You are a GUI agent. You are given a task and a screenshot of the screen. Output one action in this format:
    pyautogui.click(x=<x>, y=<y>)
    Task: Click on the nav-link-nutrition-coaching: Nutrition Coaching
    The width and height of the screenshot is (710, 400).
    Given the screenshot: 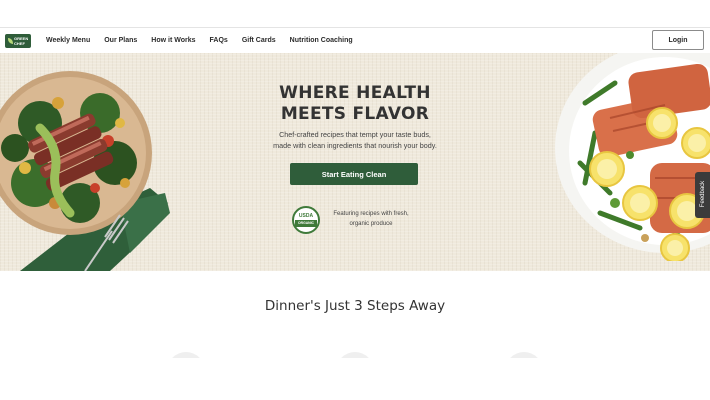 What is the action you would take?
    pyautogui.click(x=321, y=40)
    